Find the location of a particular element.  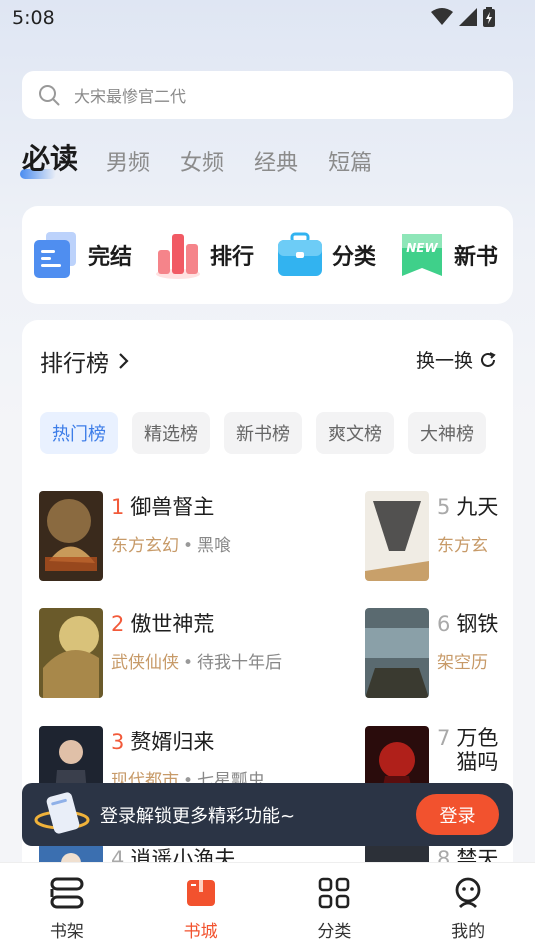

quick-label-complete: 完结 is located at coordinates (110, 257).